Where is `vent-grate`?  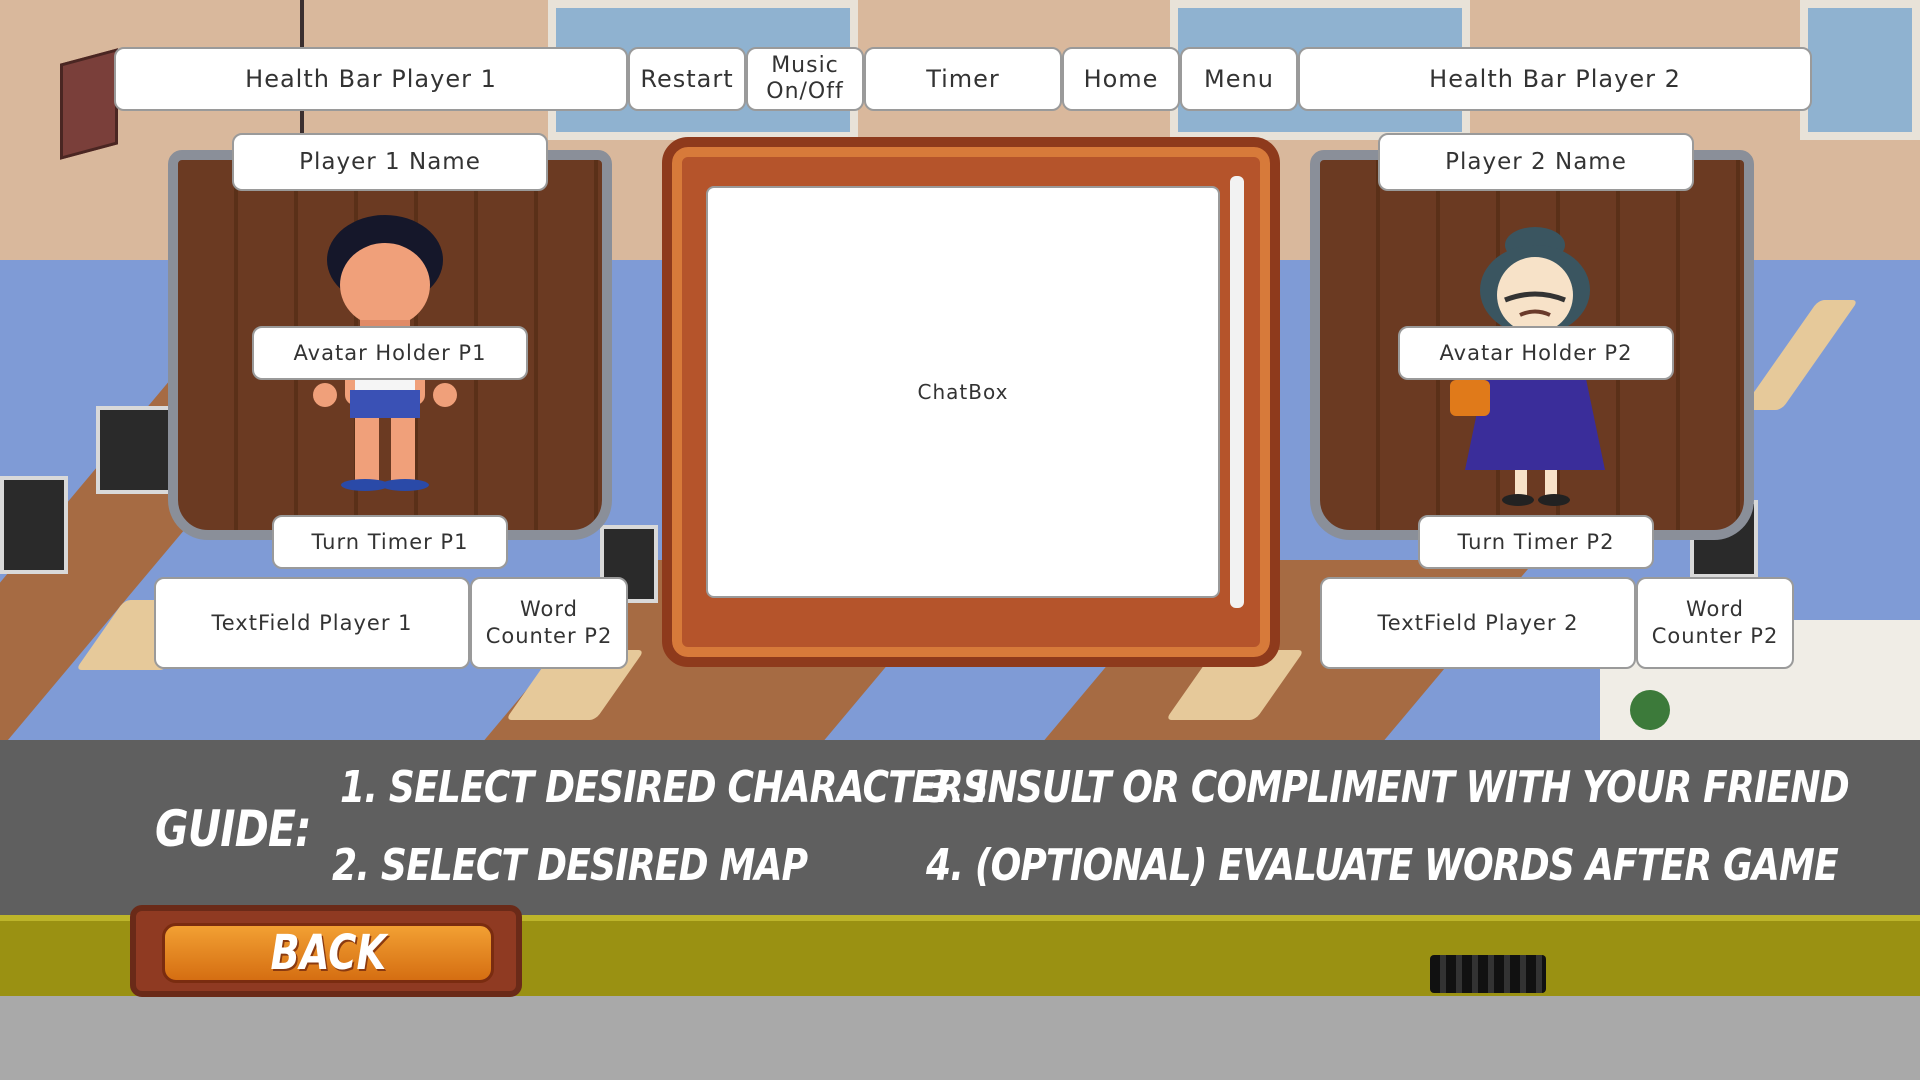
vent-grate is located at coordinates (1488, 974).